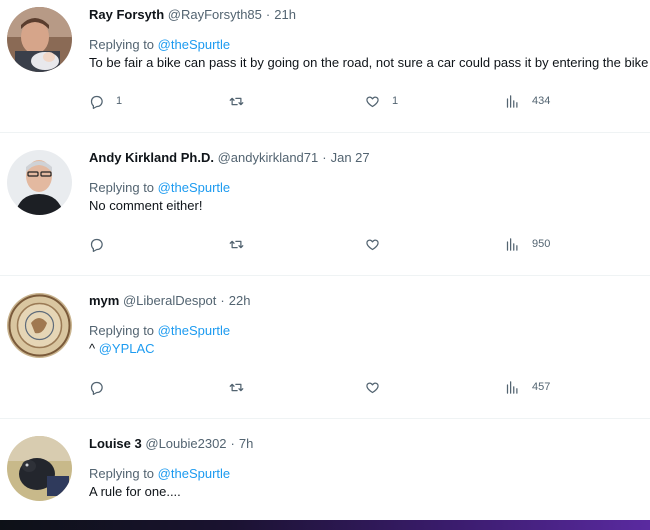  I want to click on timestamp: Jan 27, so click(350, 157).